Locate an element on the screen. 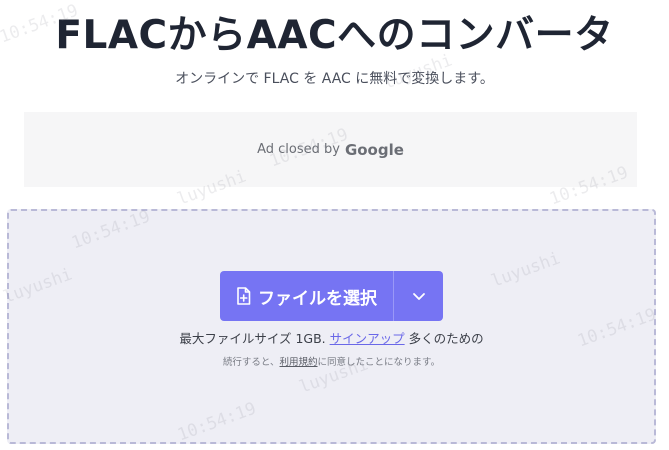  max-size-prefix: 最大ファイルサイズ 1GB. is located at coordinates (252, 338).